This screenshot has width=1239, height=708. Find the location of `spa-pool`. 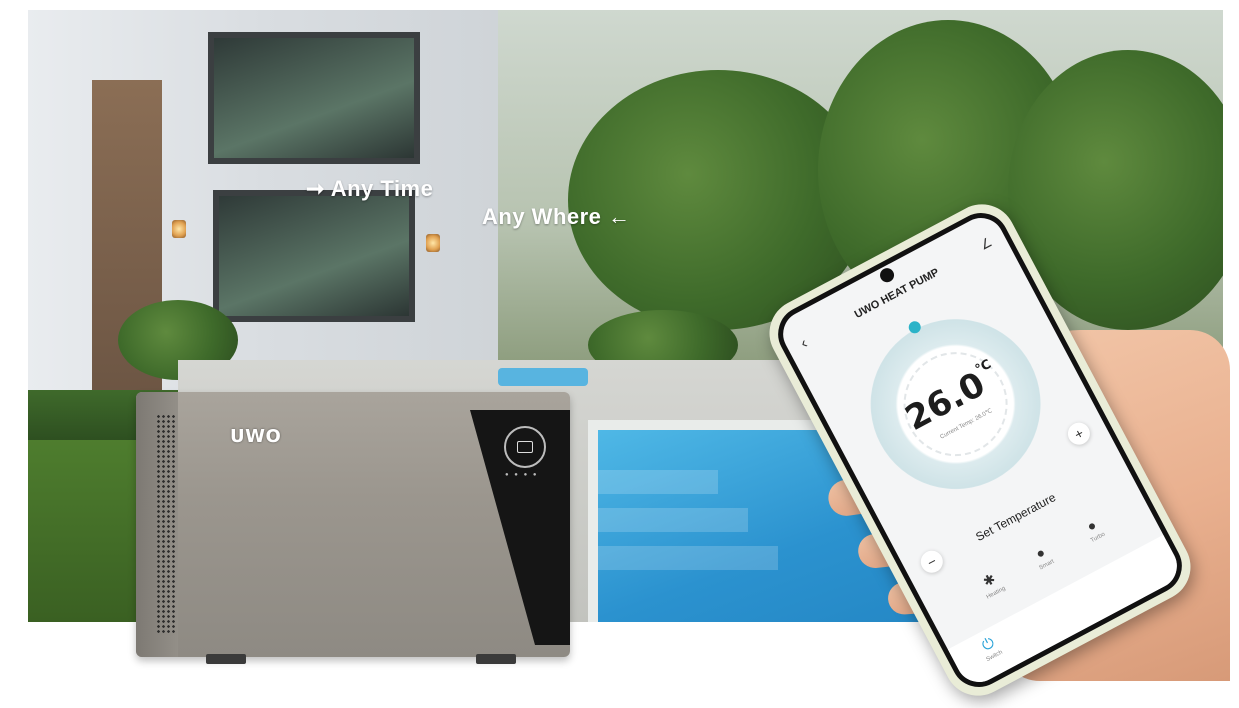

spa-pool is located at coordinates (543, 377).